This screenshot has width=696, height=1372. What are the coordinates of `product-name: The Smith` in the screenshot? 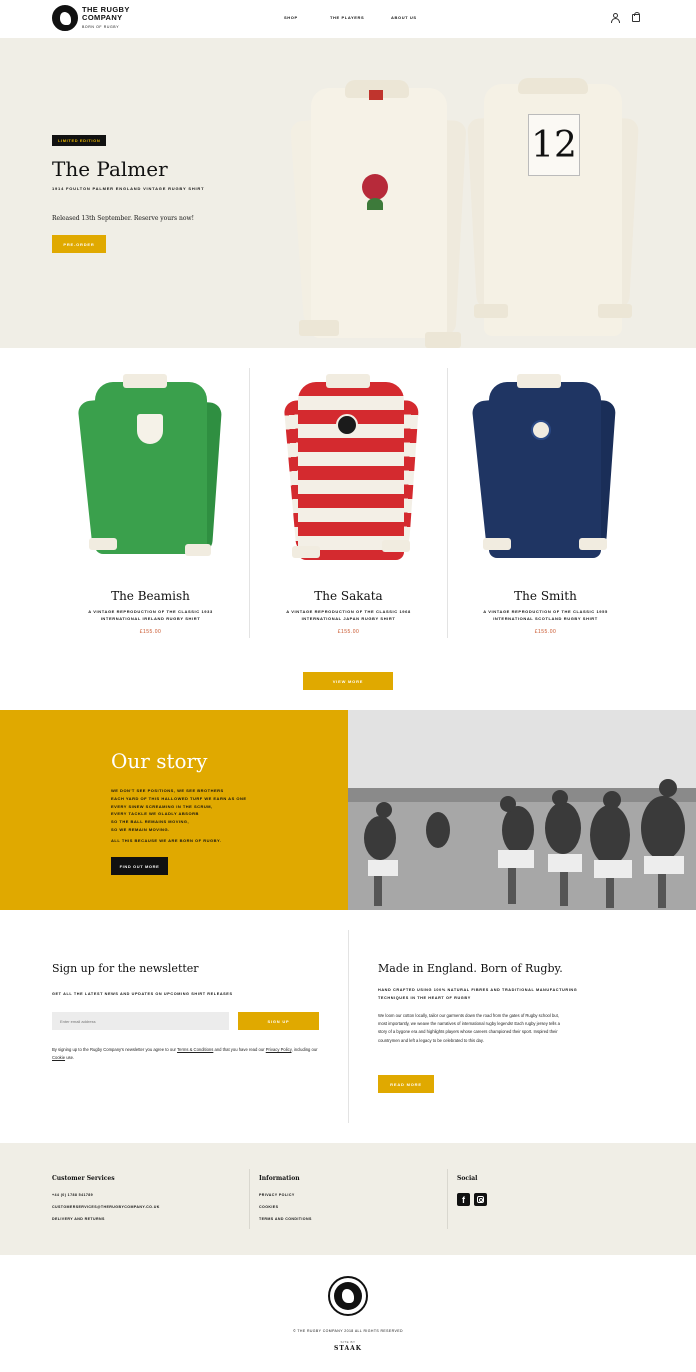 It's located at (545, 596).